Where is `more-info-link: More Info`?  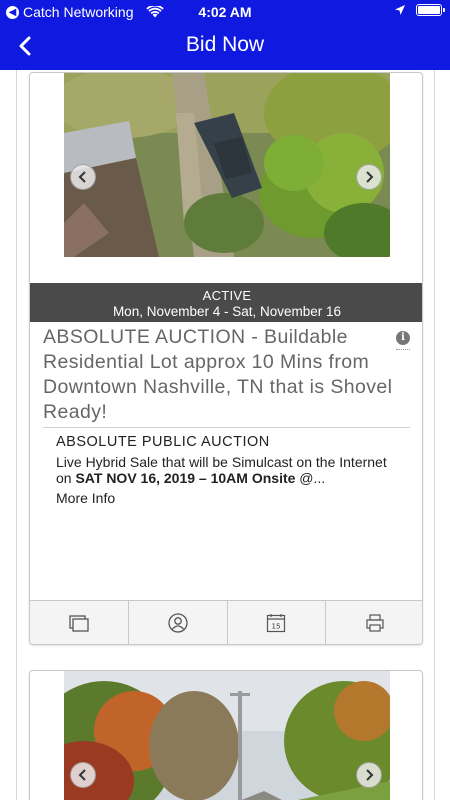
more-info-link: More Info is located at coordinates (231, 498).